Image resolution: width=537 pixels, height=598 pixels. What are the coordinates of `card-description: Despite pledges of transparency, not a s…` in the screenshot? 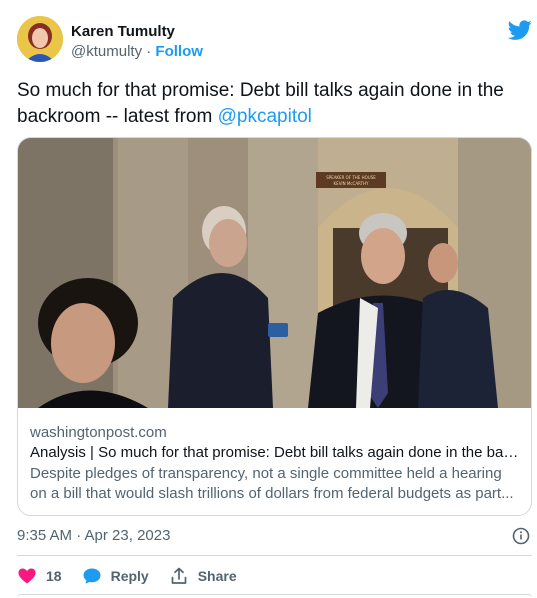 It's located at (275, 484).